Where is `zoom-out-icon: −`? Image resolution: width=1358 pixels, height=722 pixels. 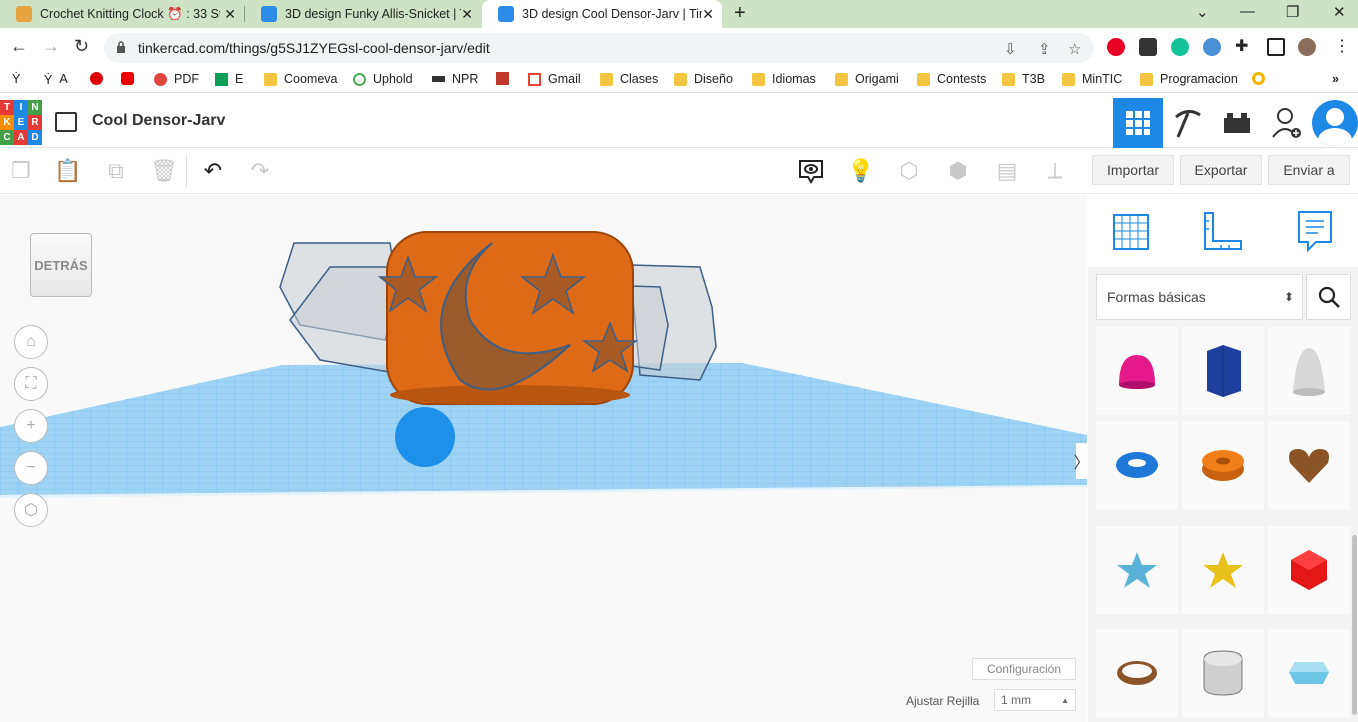 zoom-out-icon: − is located at coordinates (31, 468).